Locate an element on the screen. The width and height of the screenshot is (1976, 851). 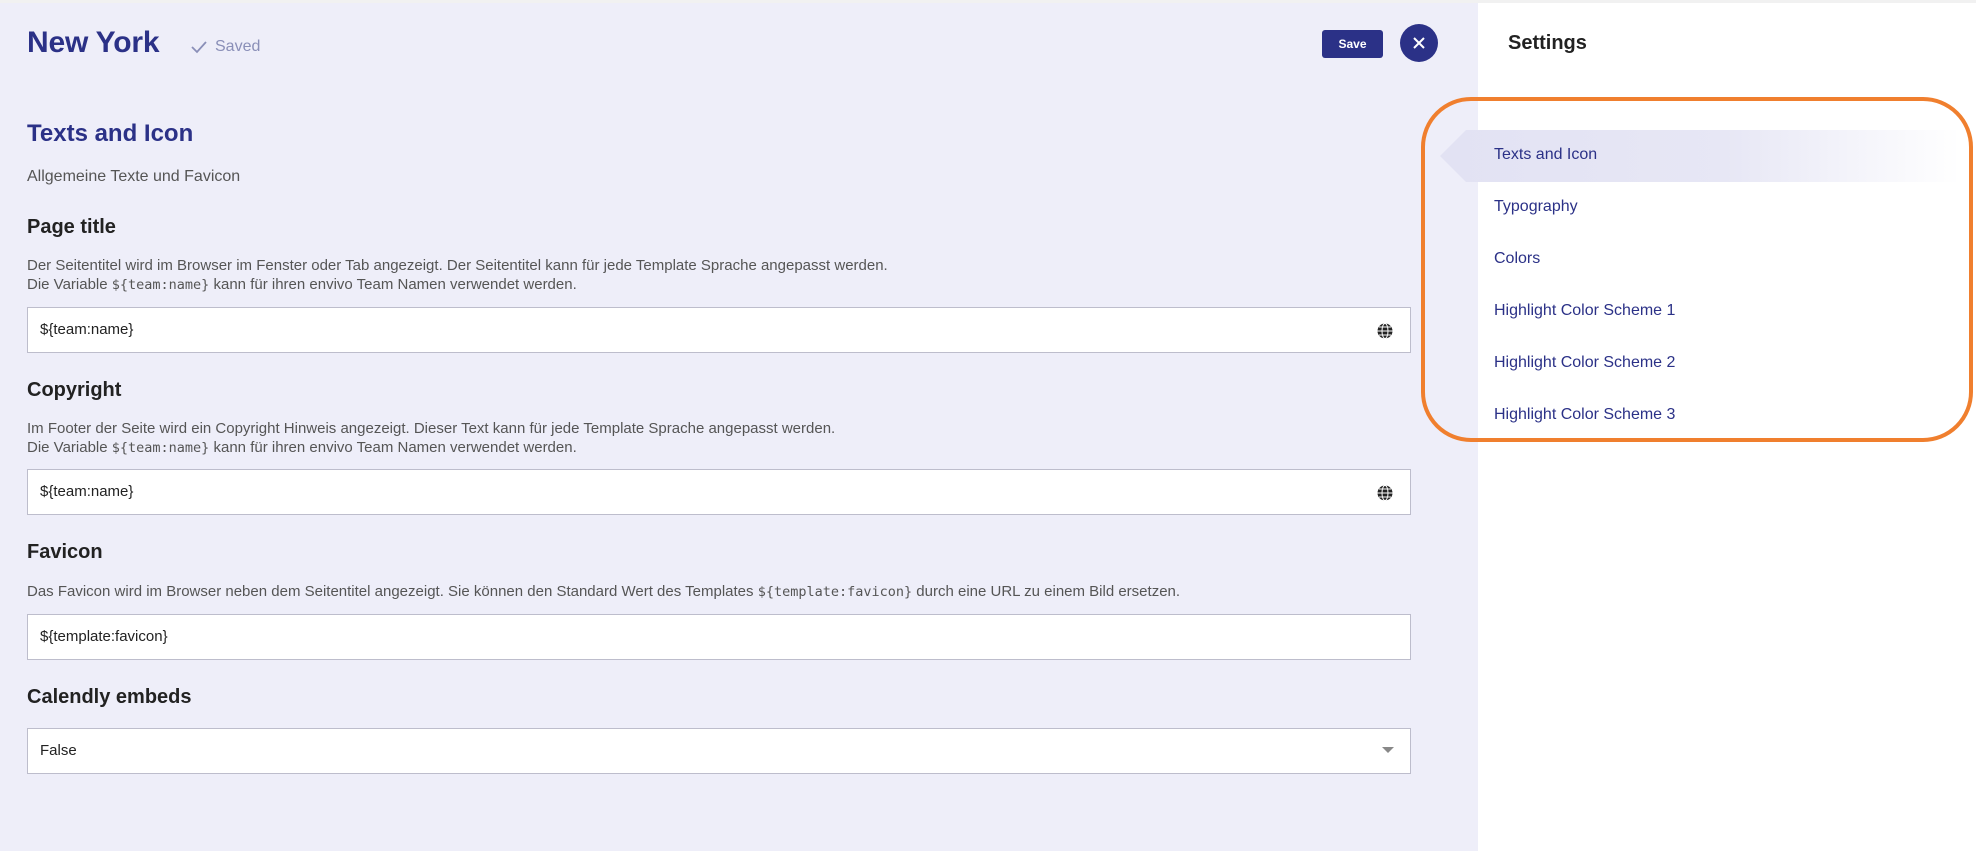
calendly-selected-value: False is located at coordinates (58, 750).